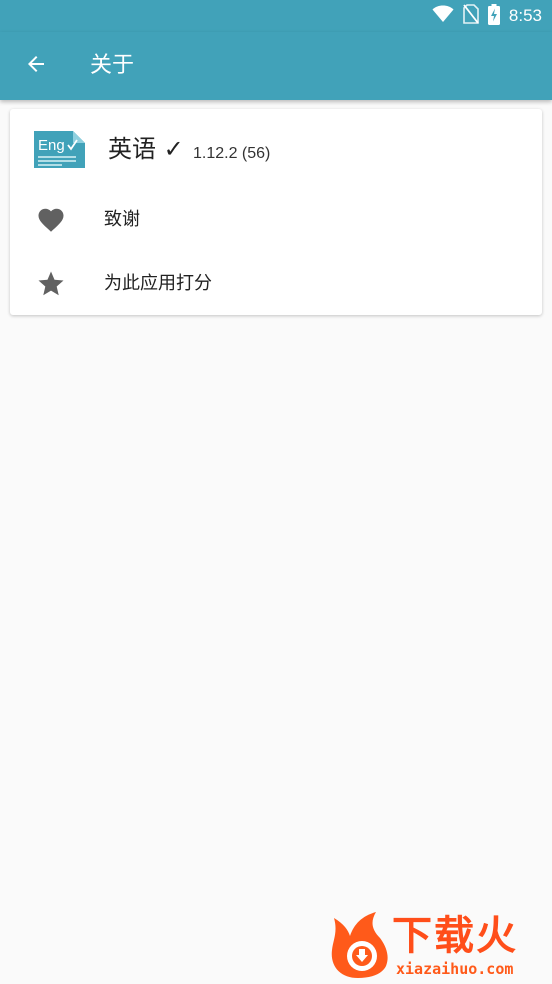 The image size is (552, 984). What do you see at coordinates (51, 220) in the screenshot?
I see `heart-icon` at bounding box center [51, 220].